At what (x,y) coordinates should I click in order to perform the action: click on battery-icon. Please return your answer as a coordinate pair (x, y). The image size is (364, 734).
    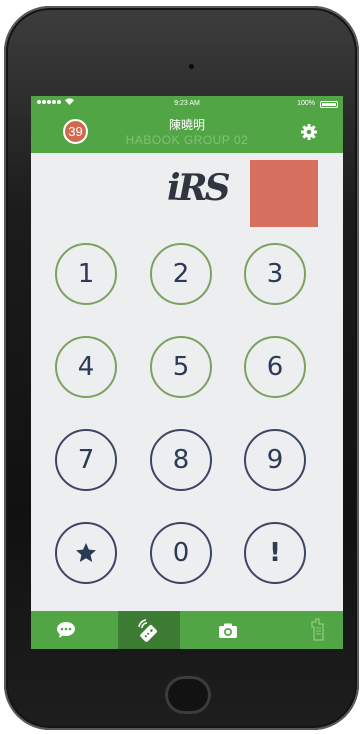
    Looking at the image, I should click on (329, 104).